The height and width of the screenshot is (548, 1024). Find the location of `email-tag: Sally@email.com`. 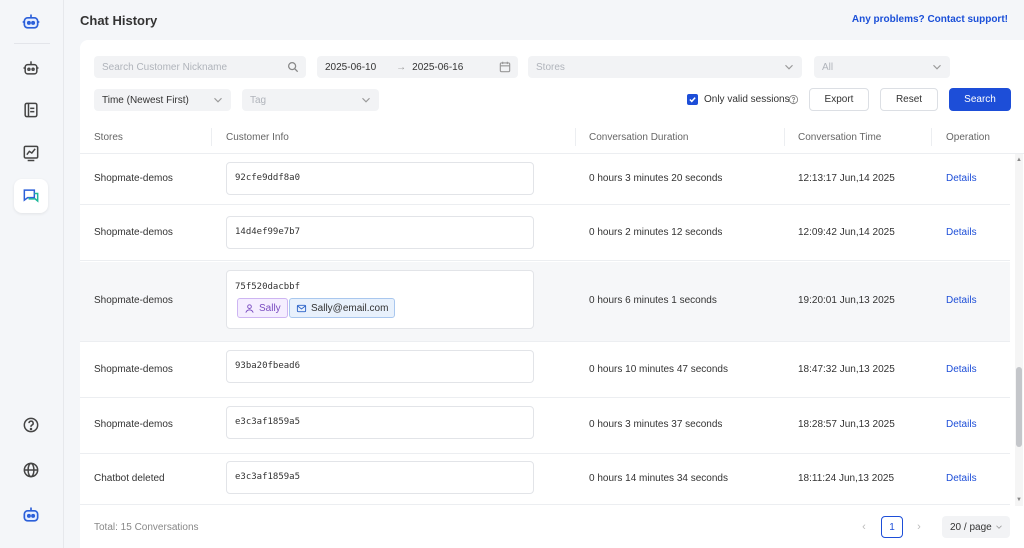

email-tag: Sally@email.com is located at coordinates (342, 308).